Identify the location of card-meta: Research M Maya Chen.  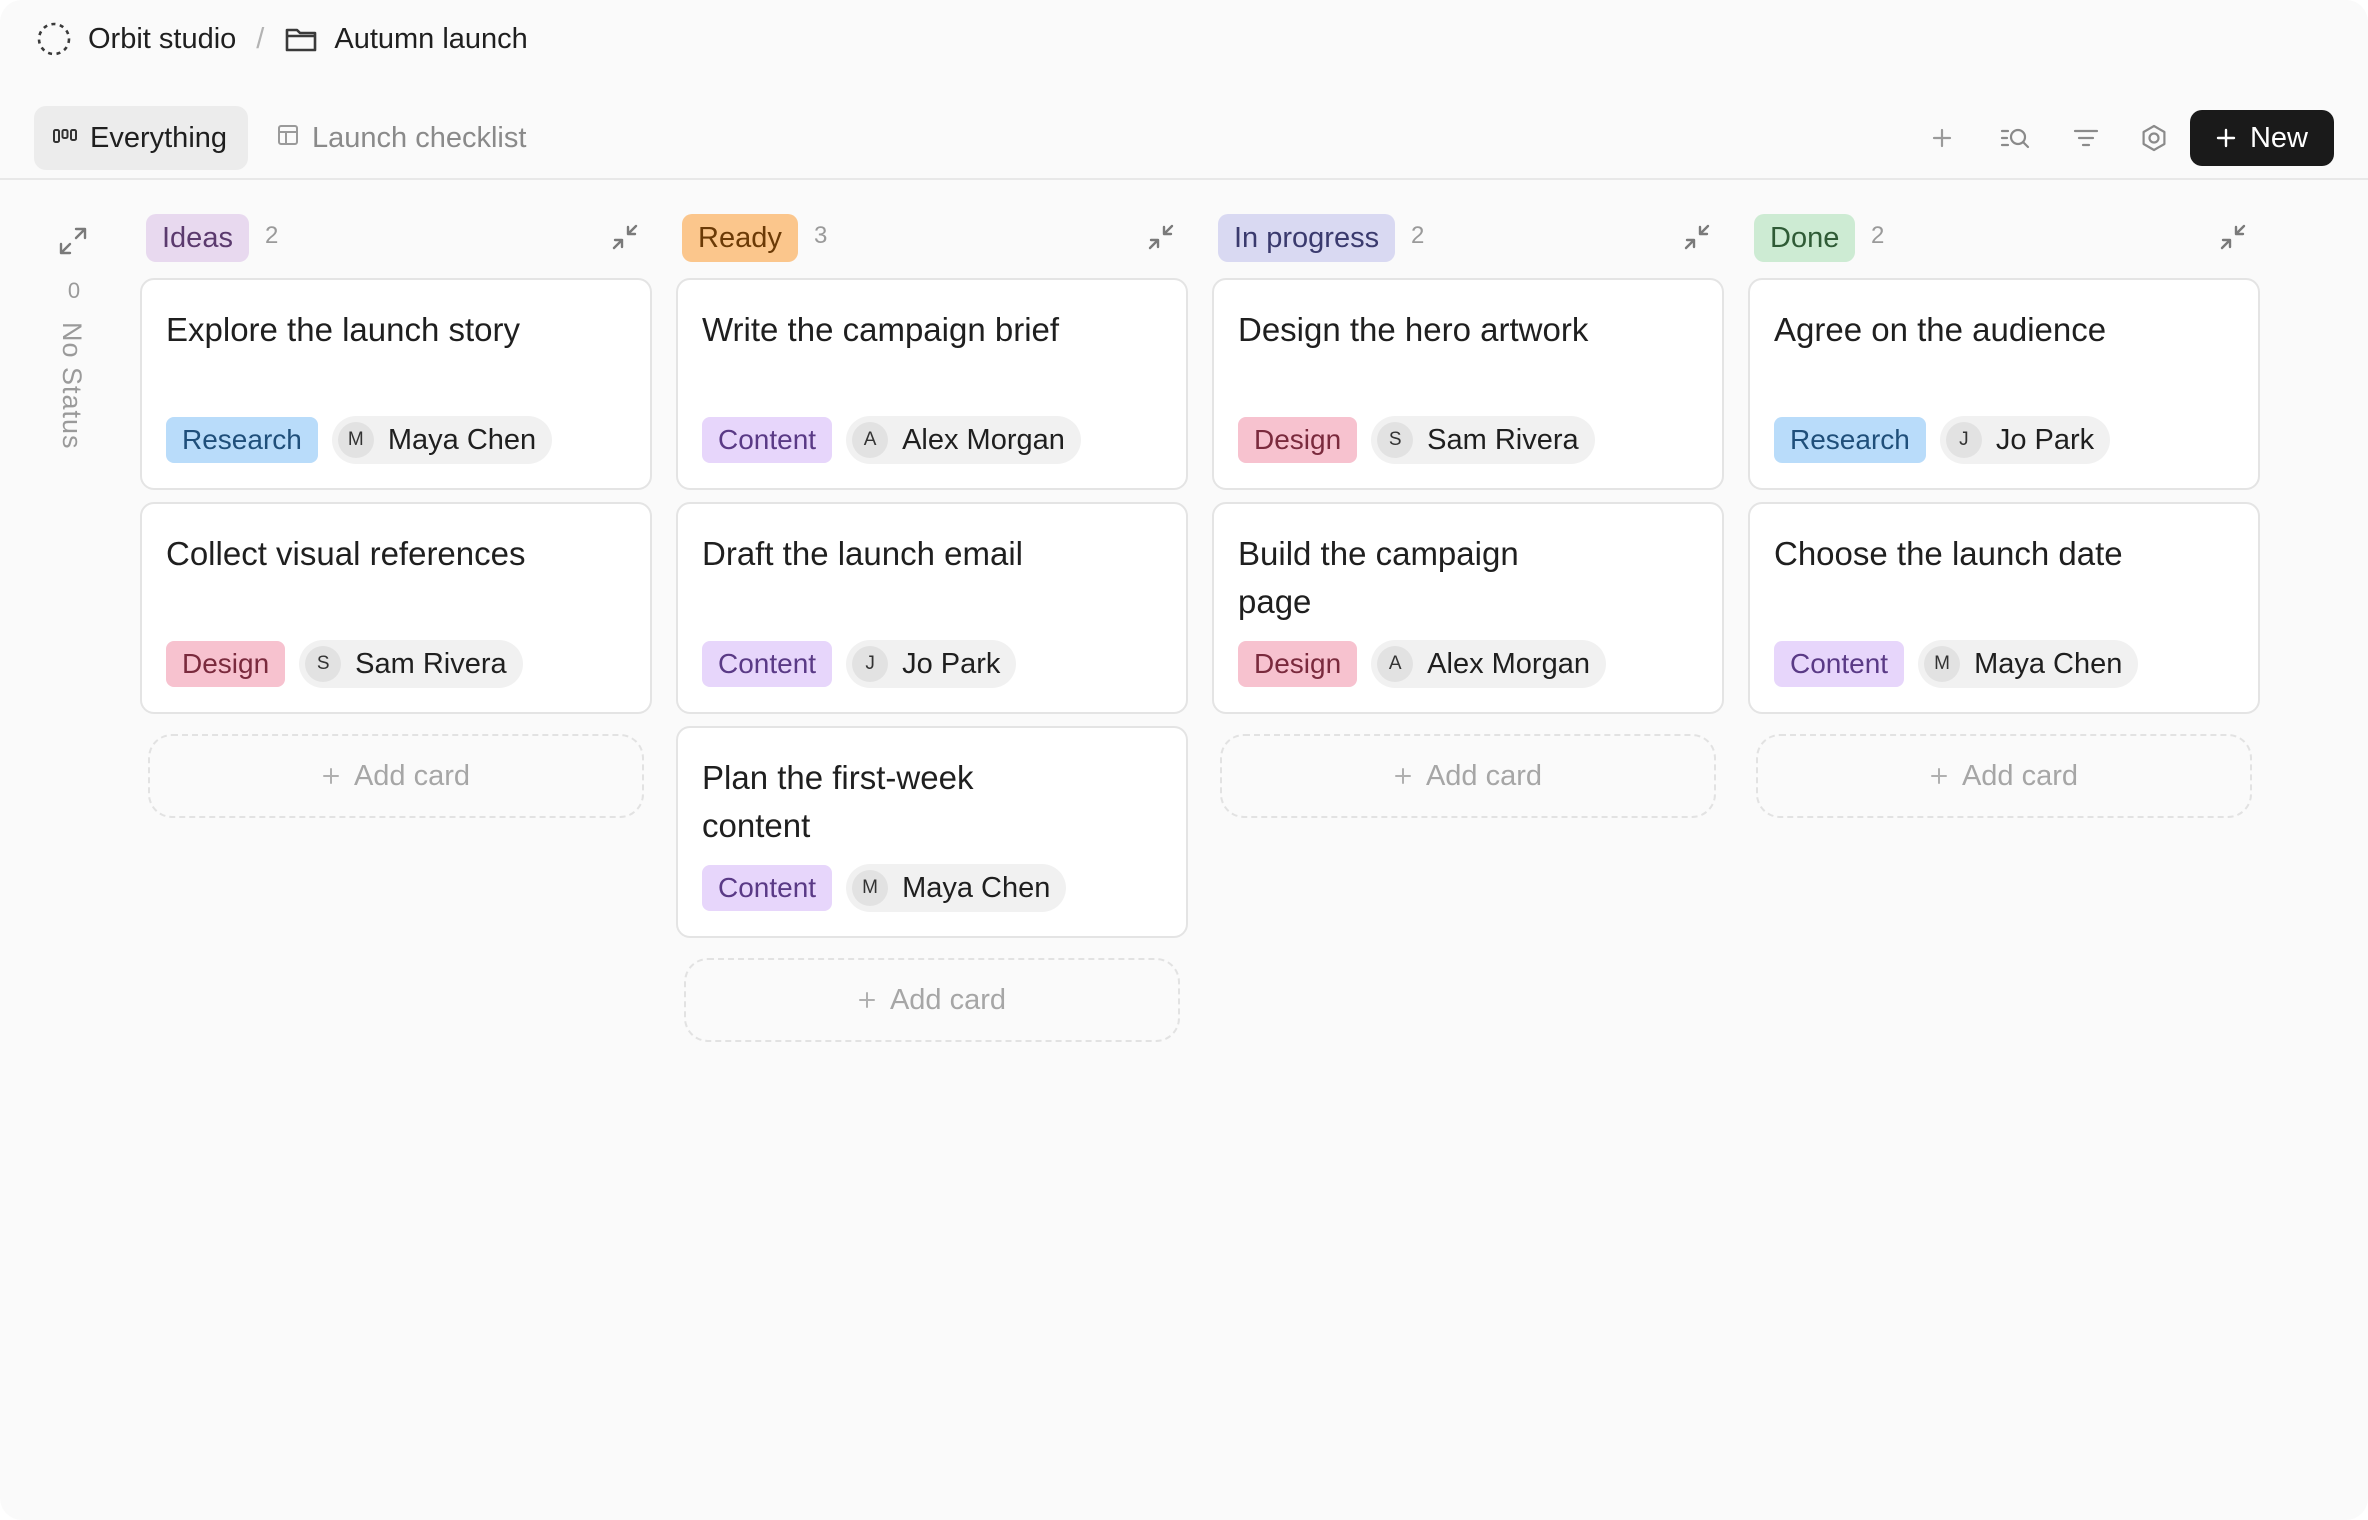
(359, 440).